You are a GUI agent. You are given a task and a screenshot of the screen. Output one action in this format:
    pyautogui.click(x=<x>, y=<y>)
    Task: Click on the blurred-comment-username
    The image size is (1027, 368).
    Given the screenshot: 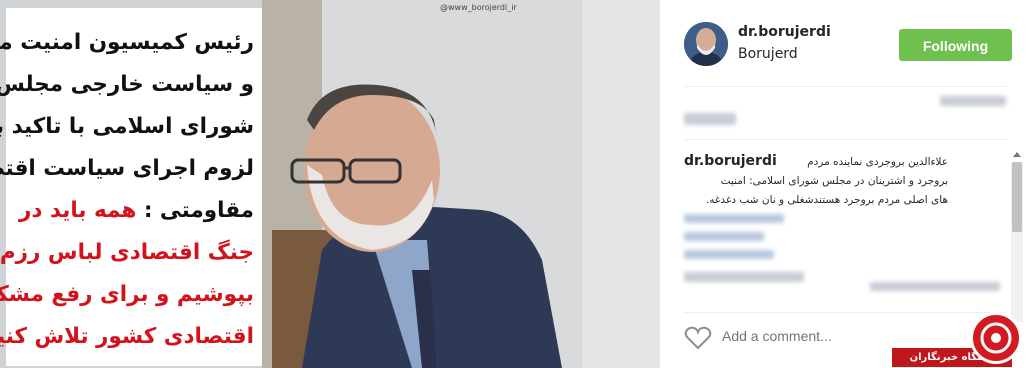 What is the action you would take?
    pyautogui.click(x=744, y=277)
    